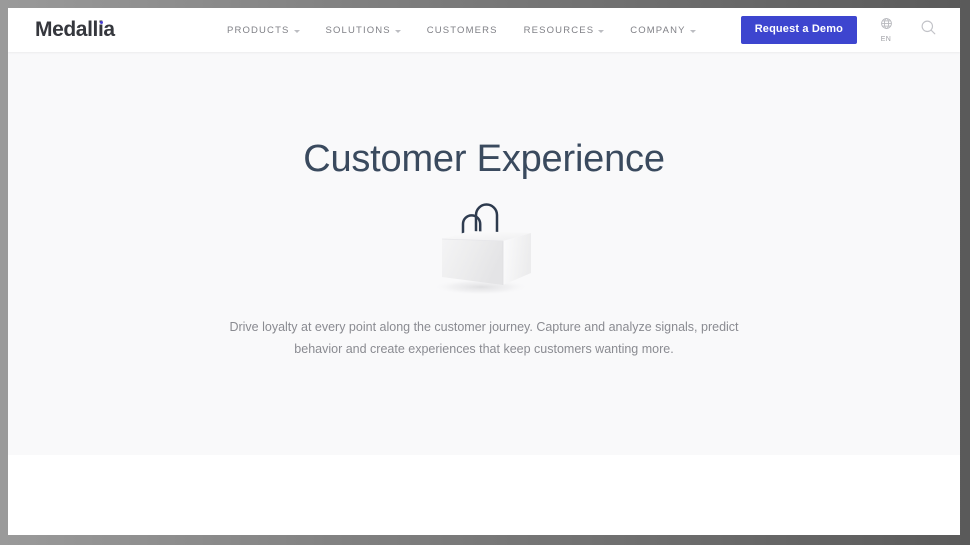 This screenshot has width=970, height=545. I want to click on nav-item-resources: RESOURCES, so click(564, 30).